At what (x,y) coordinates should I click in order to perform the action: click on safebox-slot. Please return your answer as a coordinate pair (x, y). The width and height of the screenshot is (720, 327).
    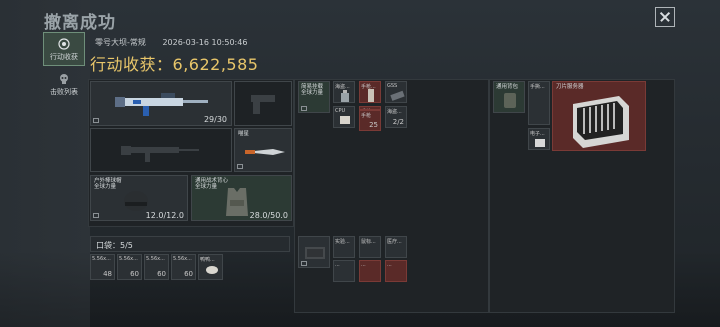
    Looking at the image, I should click on (314, 252).